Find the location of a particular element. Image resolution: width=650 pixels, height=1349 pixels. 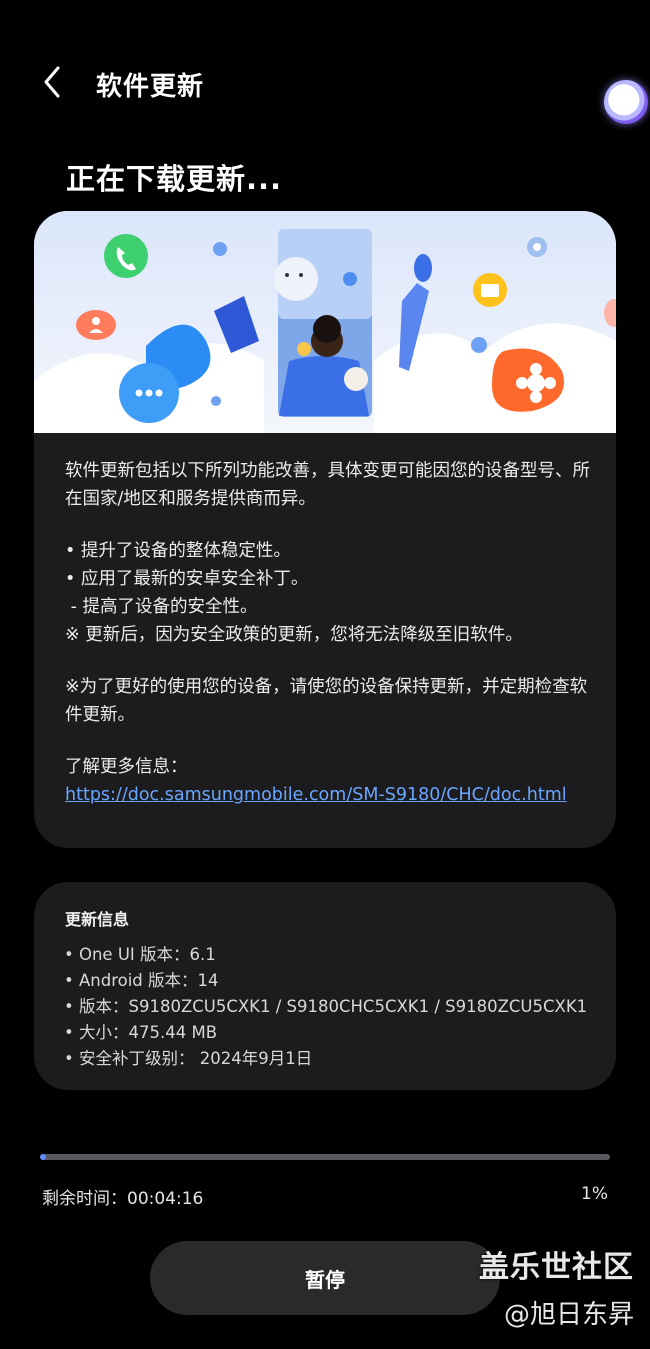

watermark-sub: @旭日东昇 is located at coordinates (568, 1315).